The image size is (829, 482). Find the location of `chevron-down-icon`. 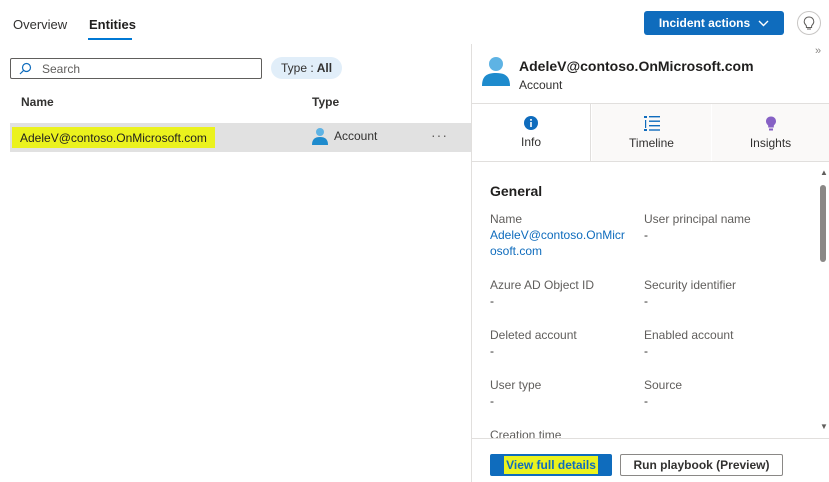

chevron-down-icon is located at coordinates (763, 23).